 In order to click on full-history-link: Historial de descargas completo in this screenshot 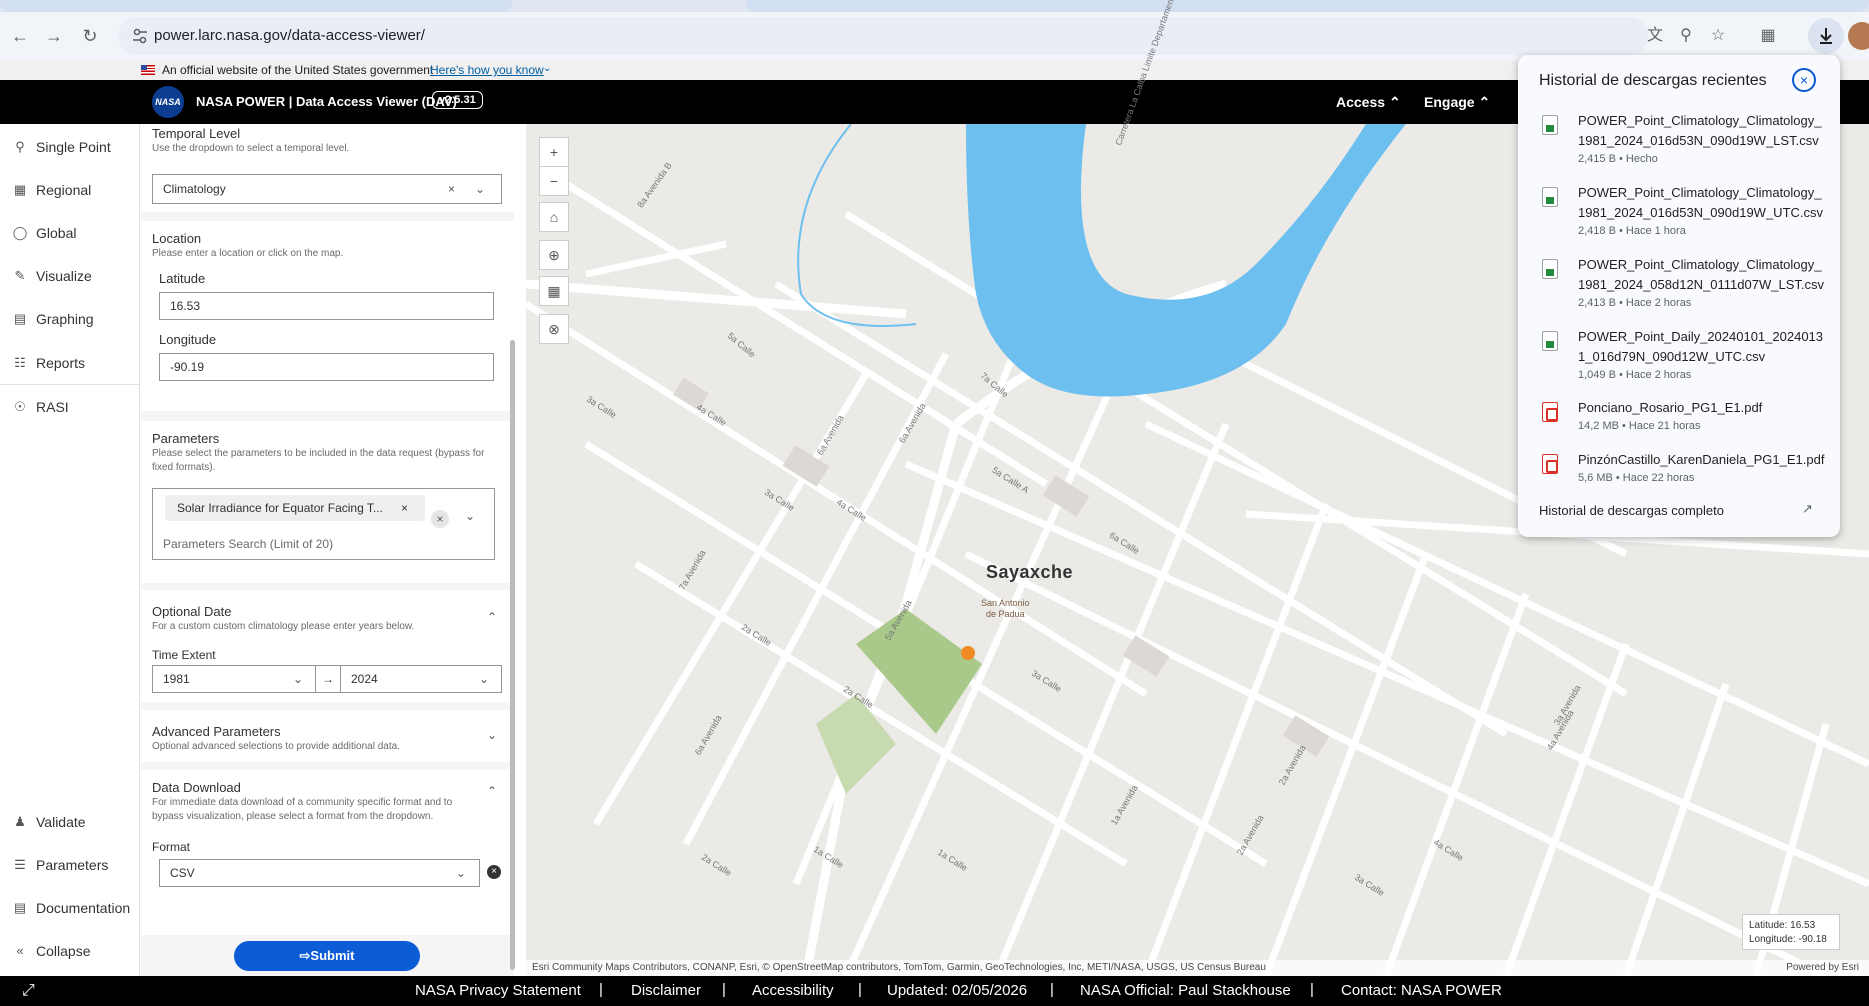, I will do `click(1631, 510)`.